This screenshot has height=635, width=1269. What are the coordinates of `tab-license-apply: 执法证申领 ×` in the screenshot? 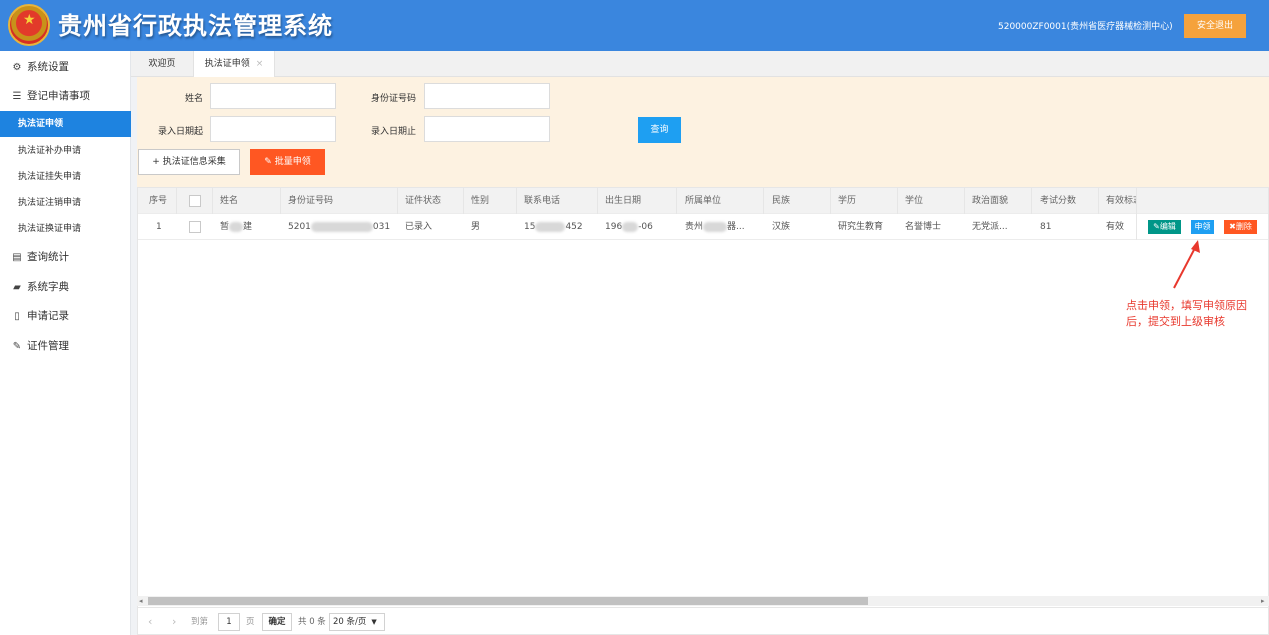 It's located at (234, 64).